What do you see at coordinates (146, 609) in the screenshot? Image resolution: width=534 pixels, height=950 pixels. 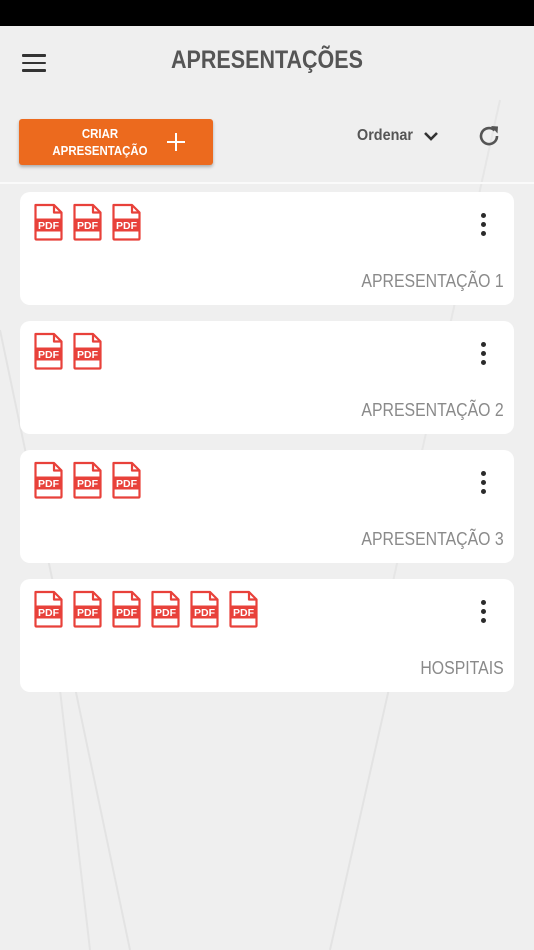 I see `file-icons-row: PDF PDF PDF PDF PDF PDF` at bounding box center [146, 609].